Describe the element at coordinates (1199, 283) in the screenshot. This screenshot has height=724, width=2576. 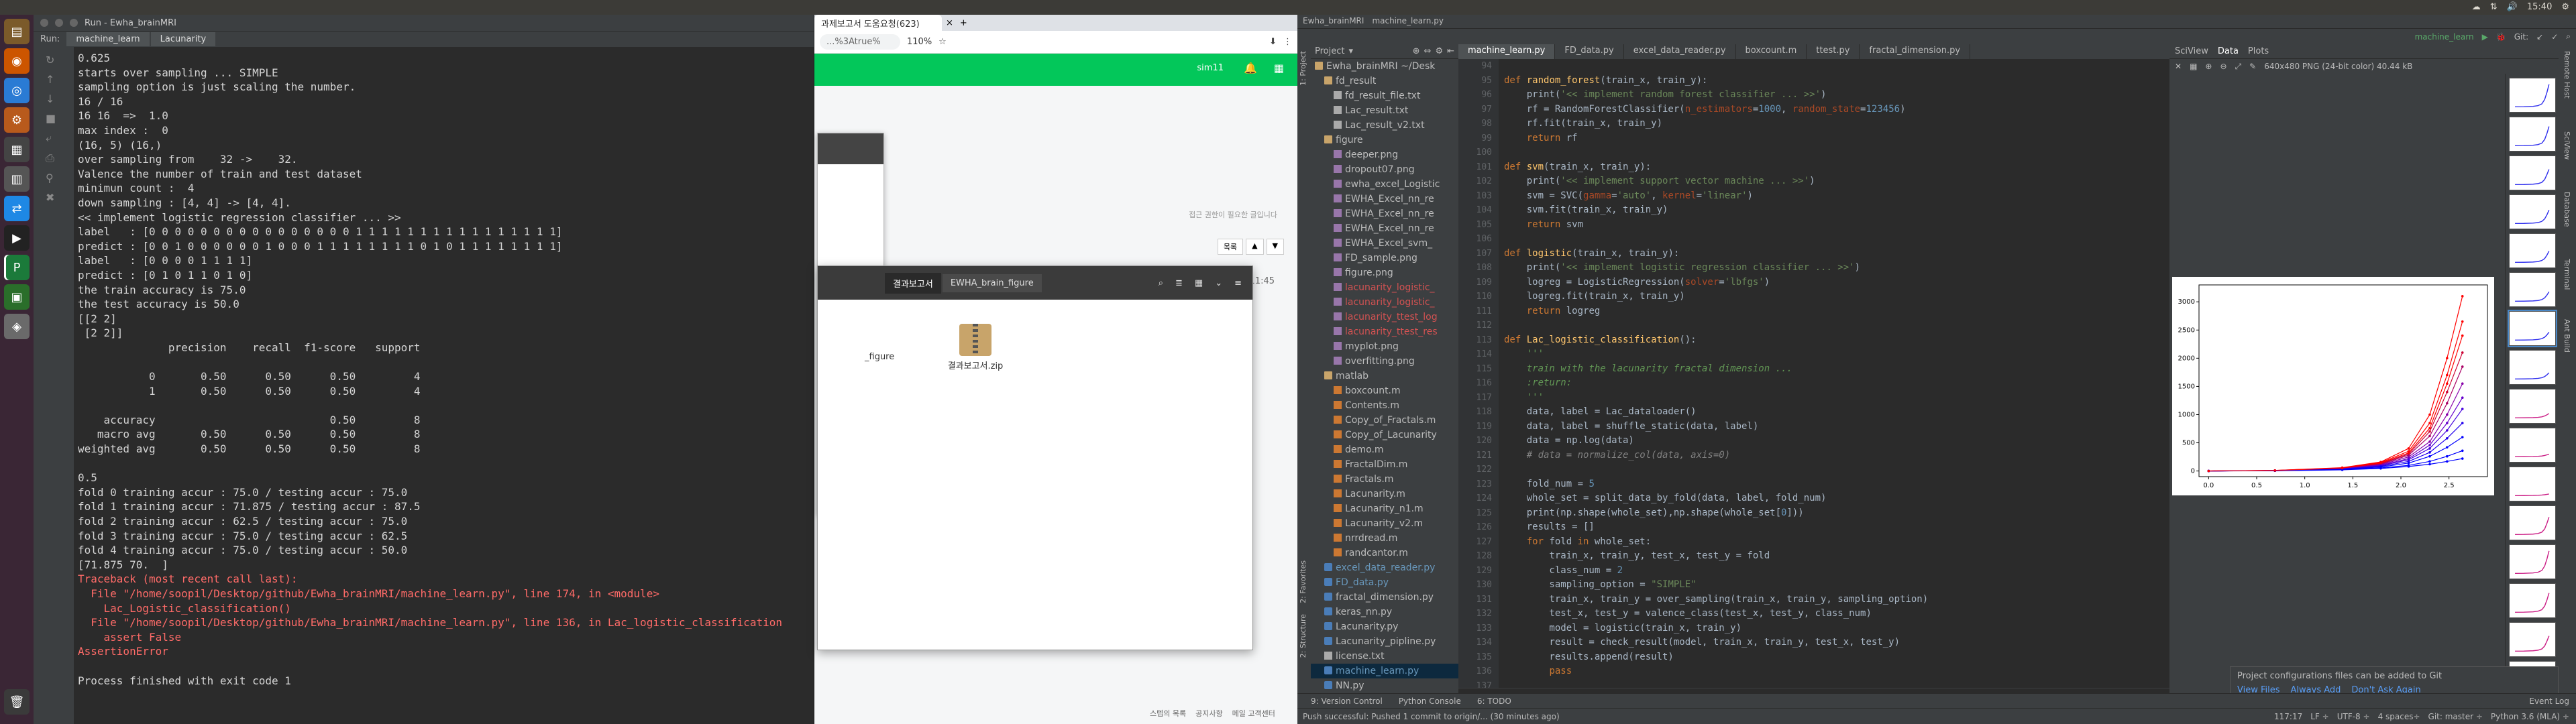
I see `grid-view-icon: ▦` at that location.